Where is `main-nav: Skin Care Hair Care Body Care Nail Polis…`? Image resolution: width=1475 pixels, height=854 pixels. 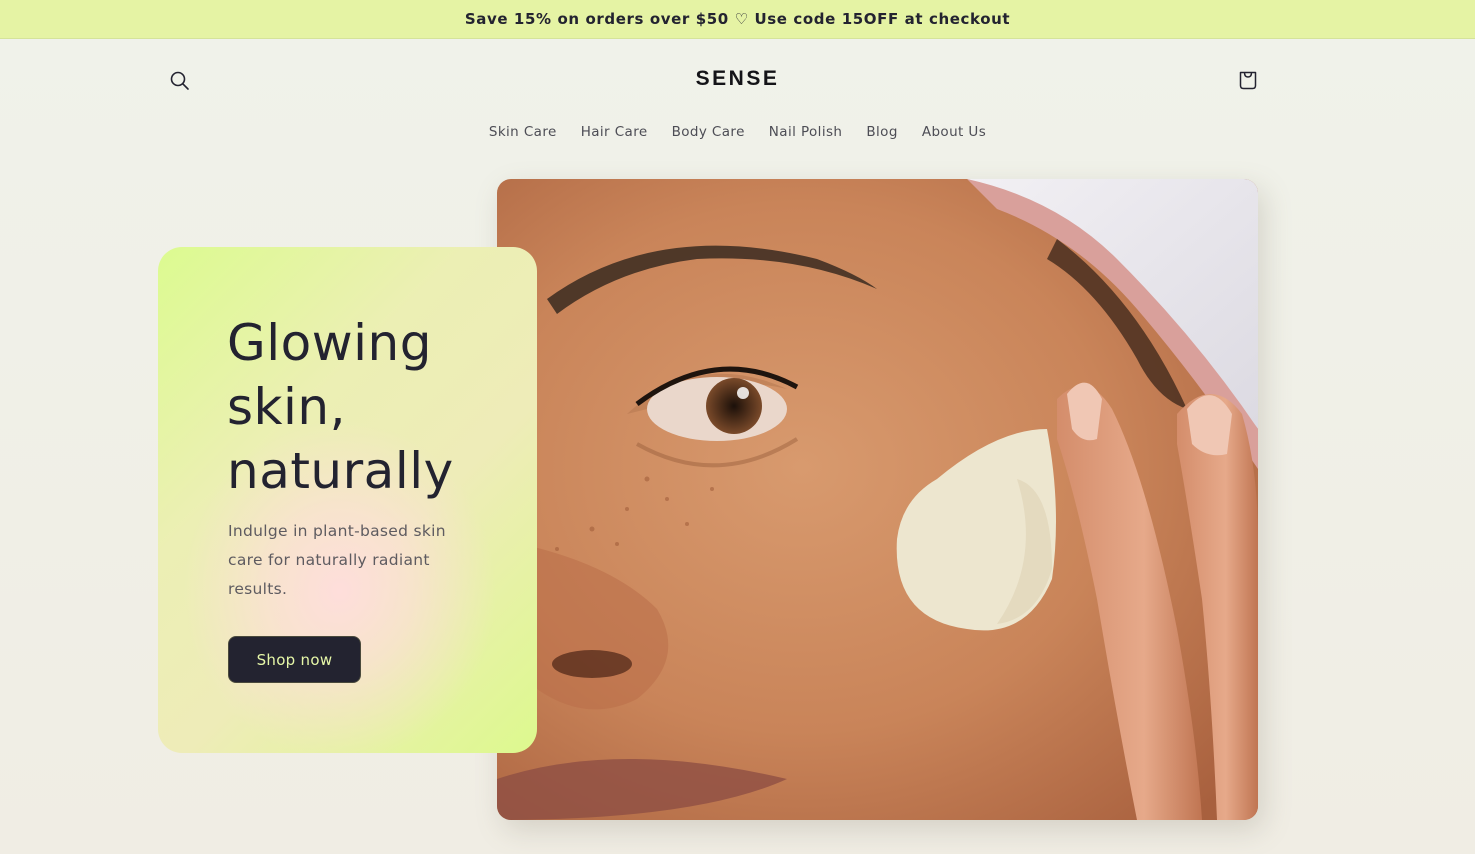
main-nav: Skin Care Hair Care Body Care Nail Polis… is located at coordinates (737, 132).